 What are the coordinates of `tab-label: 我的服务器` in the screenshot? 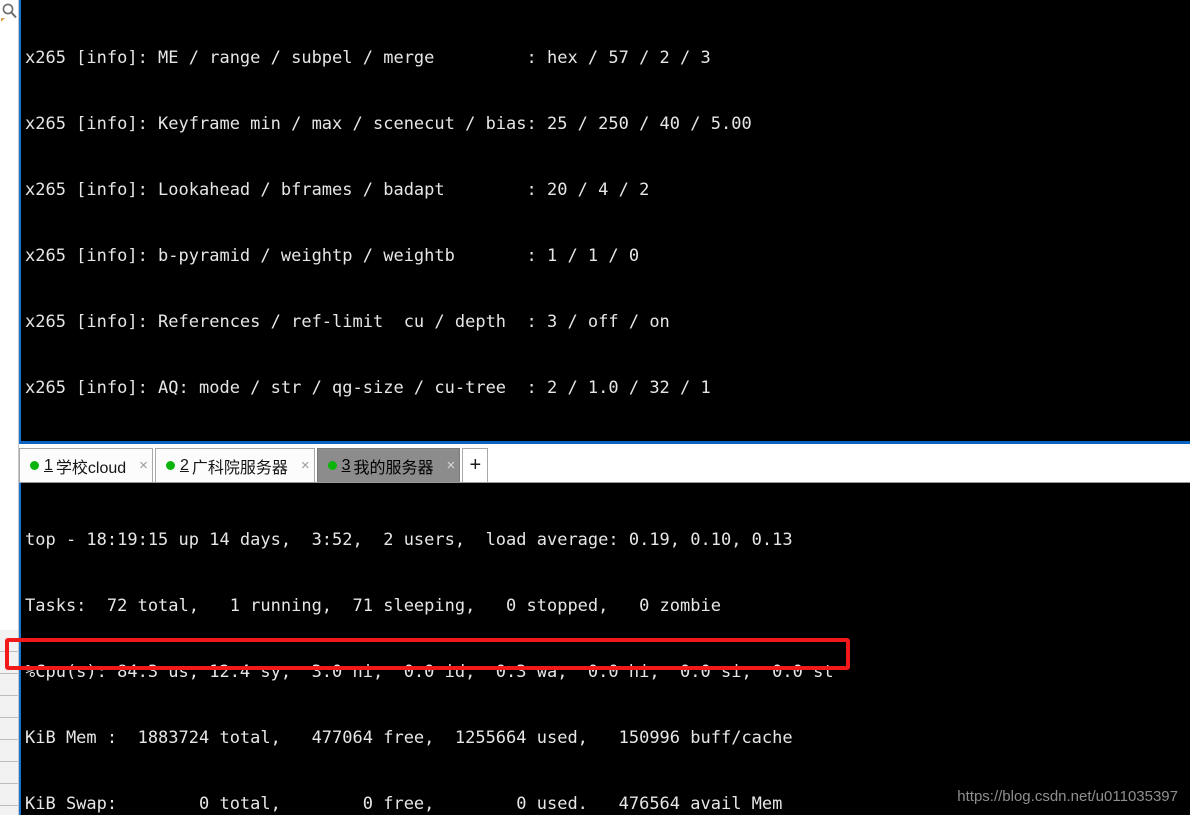 It's located at (393, 468).